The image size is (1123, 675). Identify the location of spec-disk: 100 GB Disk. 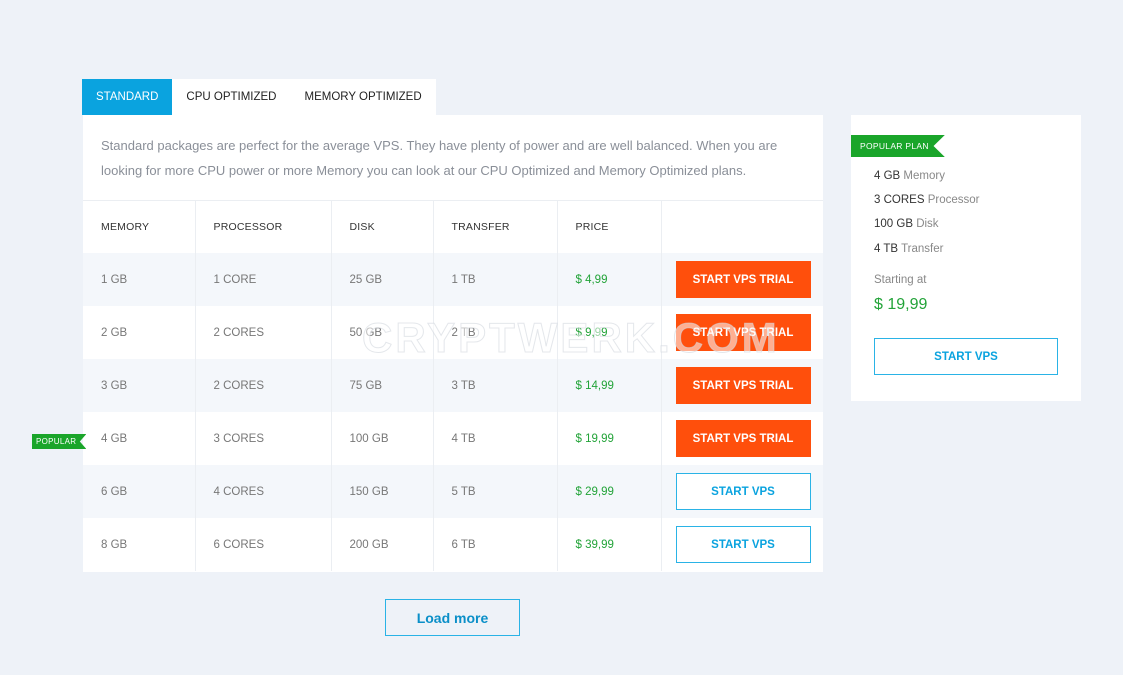
(906, 224).